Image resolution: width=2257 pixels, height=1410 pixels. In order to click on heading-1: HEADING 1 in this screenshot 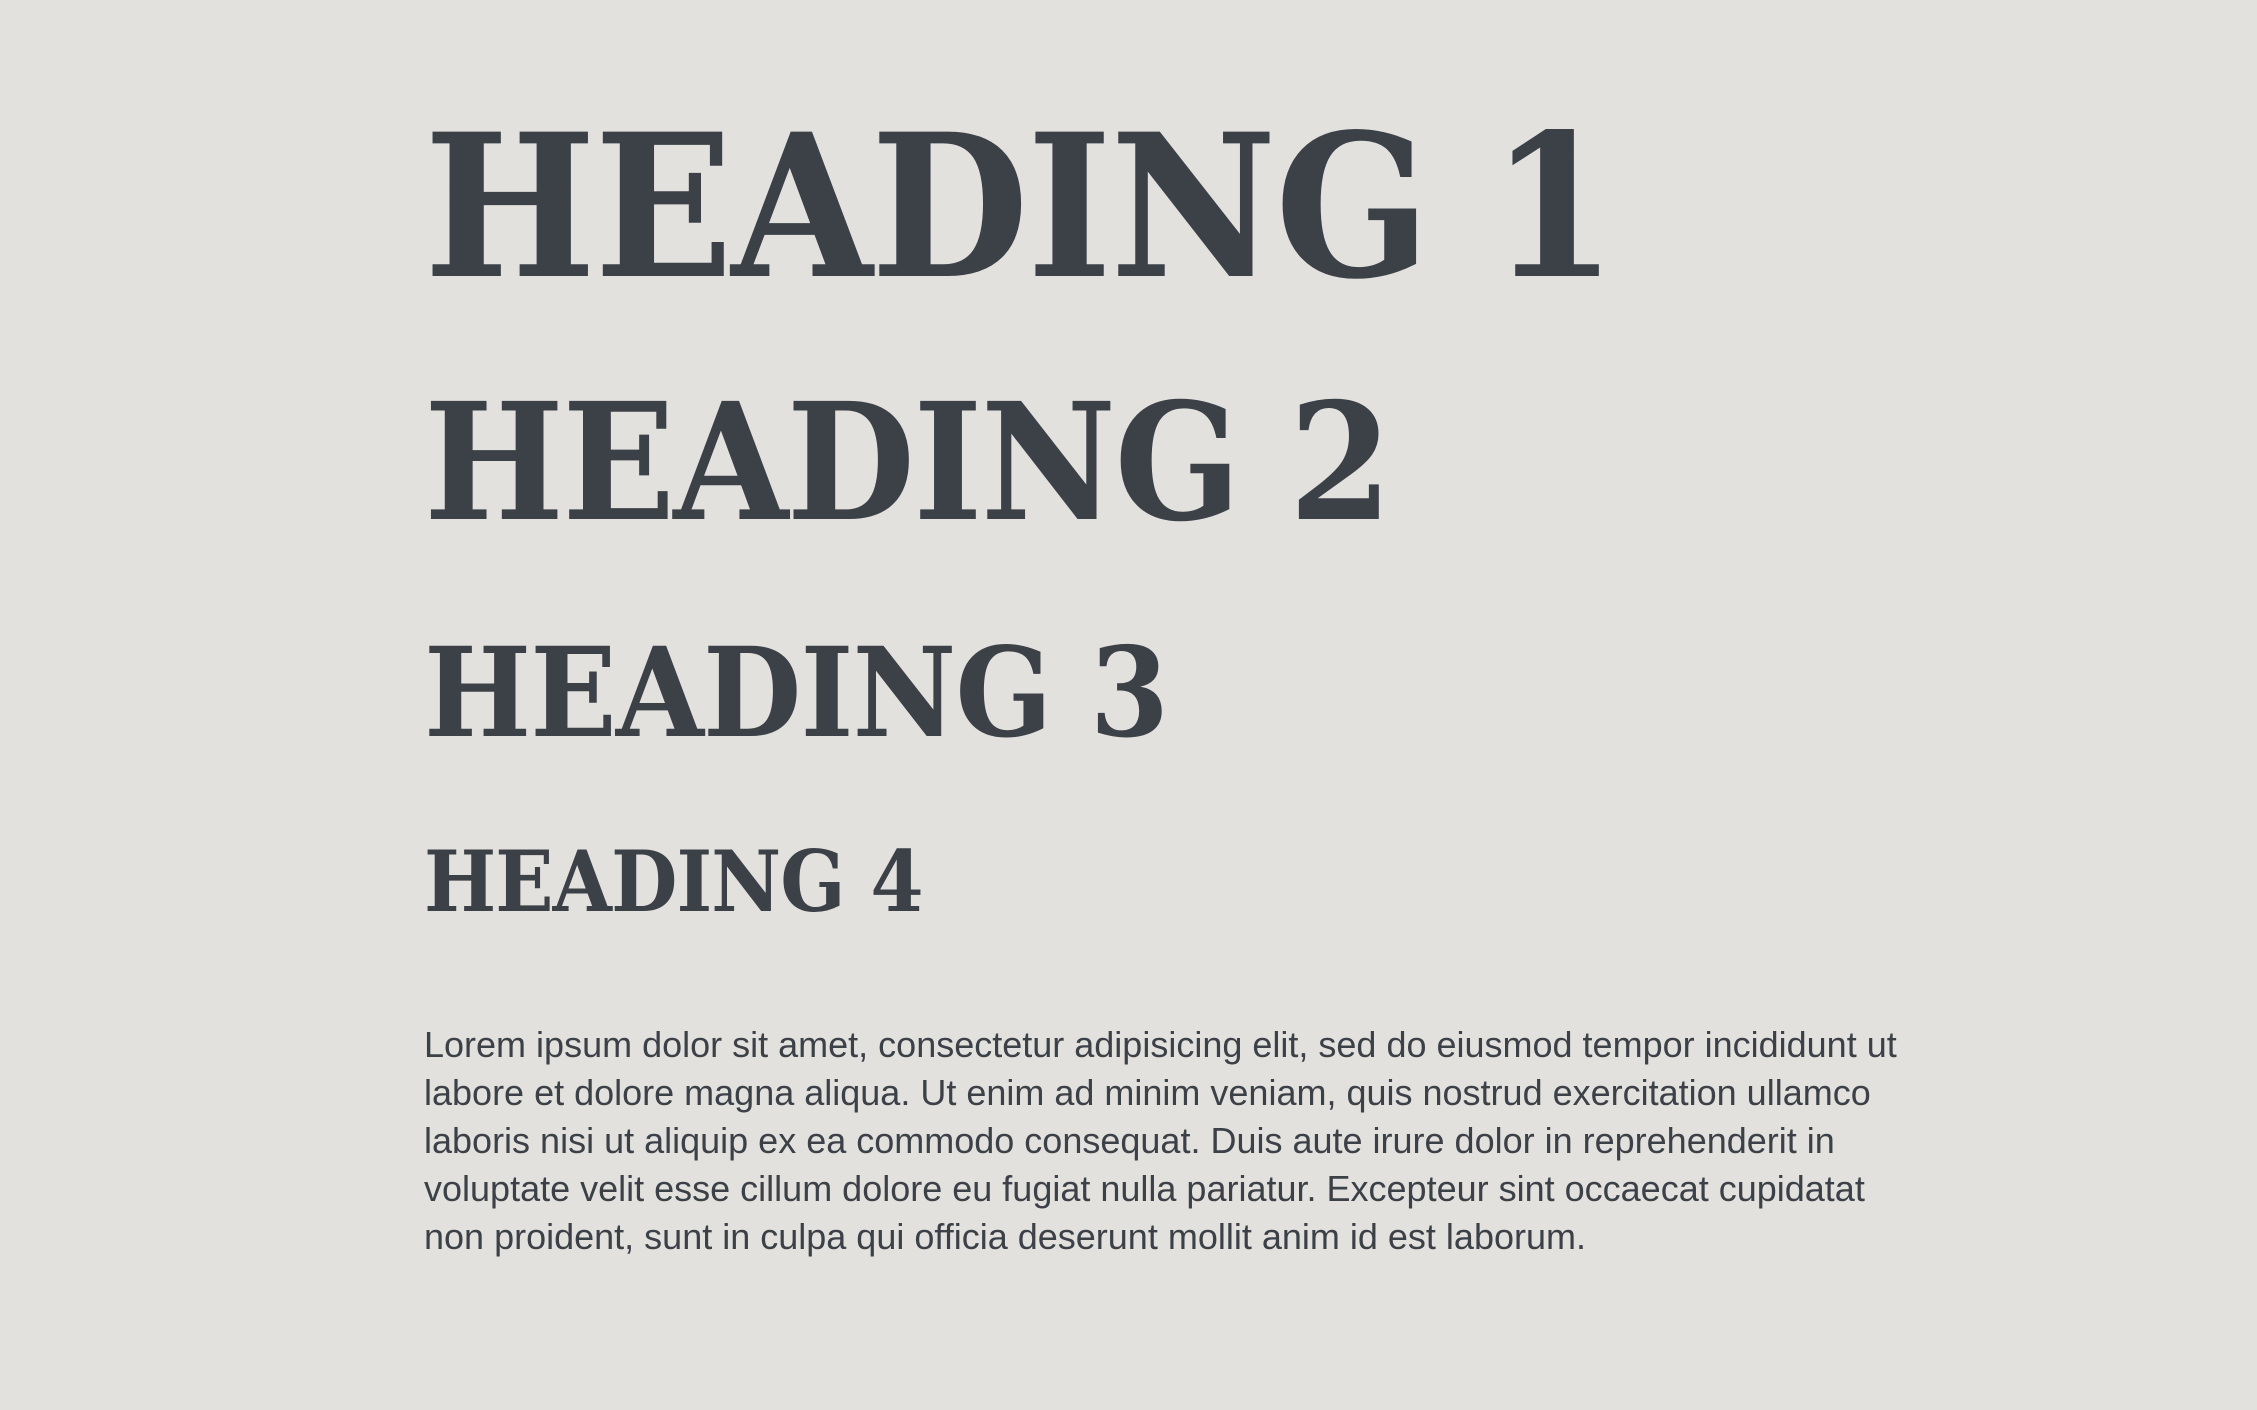, I will do `click(1020, 206)`.